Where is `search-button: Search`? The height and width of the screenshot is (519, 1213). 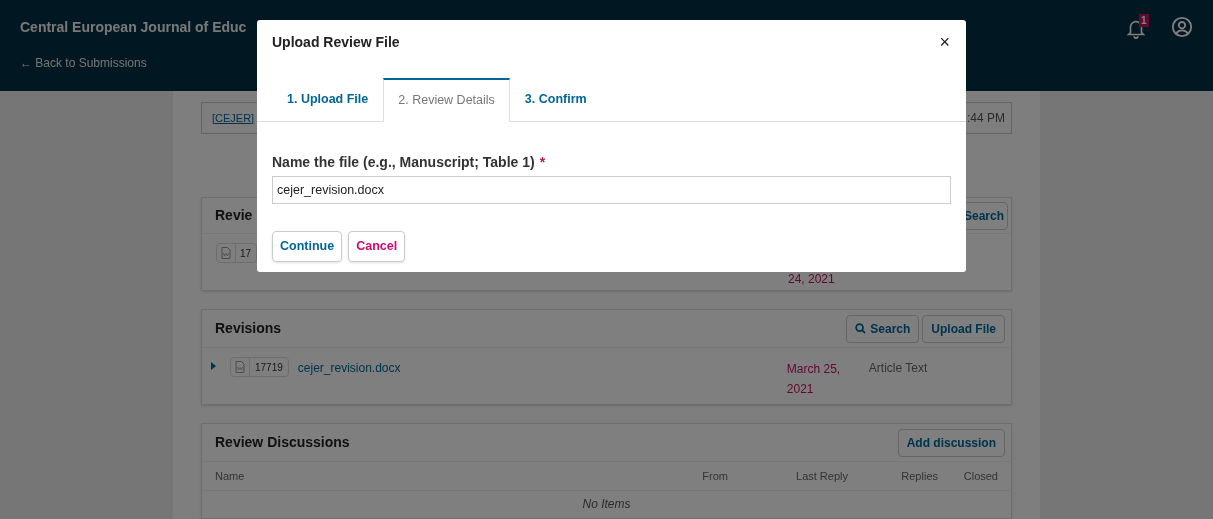
search-button: Search is located at coordinates (883, 328).